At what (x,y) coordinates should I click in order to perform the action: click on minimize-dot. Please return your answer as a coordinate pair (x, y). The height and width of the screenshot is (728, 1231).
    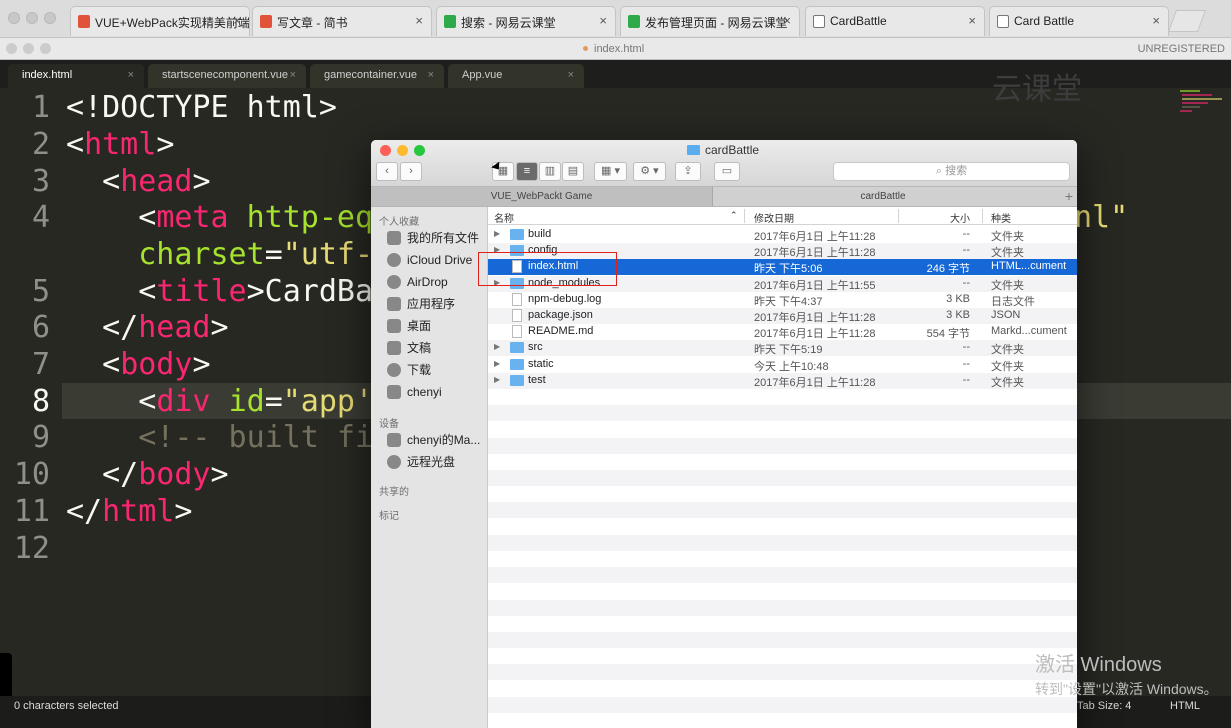
    Looking at the image, I should click on (32, 18).